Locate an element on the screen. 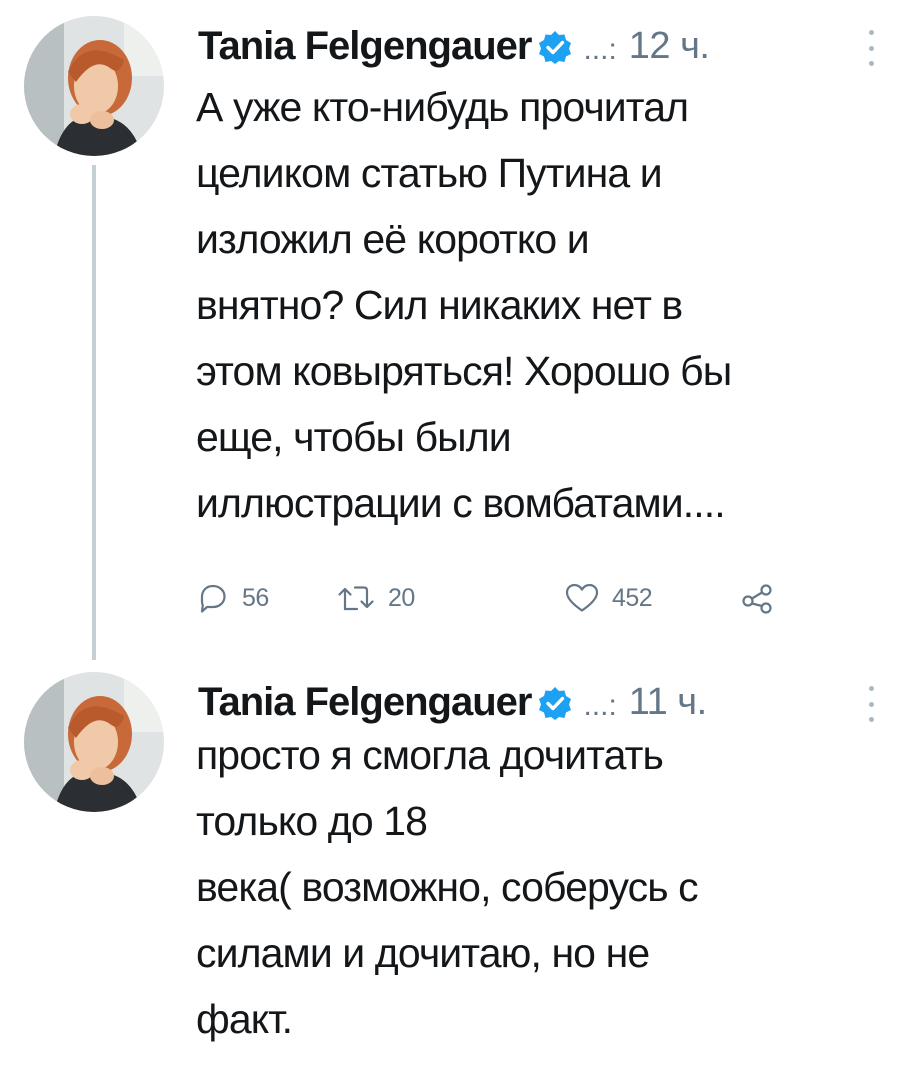 The height and width of the screenshot is (1073, 919). tweet-timestamp: 12 ч. is located at coordinates (669, 46).